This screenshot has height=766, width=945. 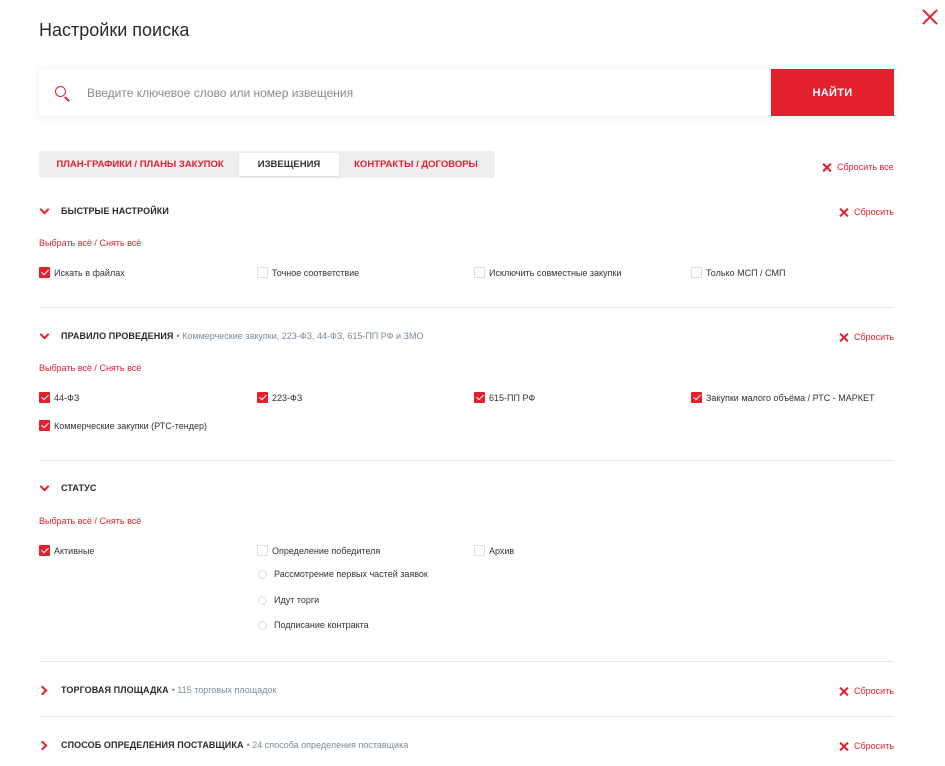 What do you see at coordinates (555, 272) in the screenshot?
I see `option-label: Исключить совместные закупки` at bounding box center [555, 272].